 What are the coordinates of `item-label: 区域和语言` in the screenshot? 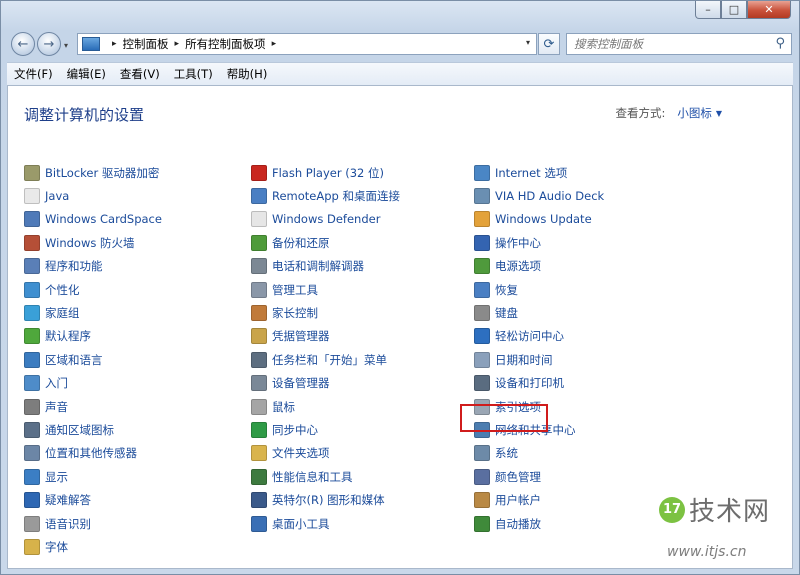 It's located at (74, 360).